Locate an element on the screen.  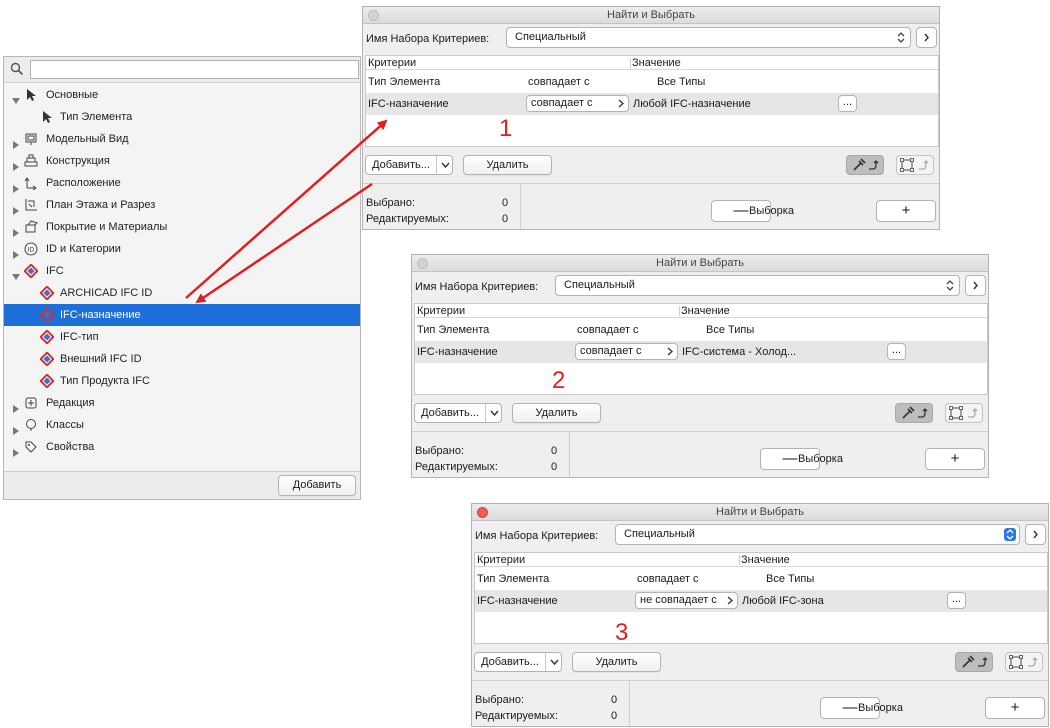
tree-item: Тип Продукта IFC is located at coordinates (182, 381).